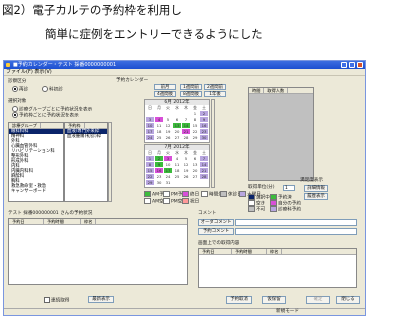 The image size is (394, 317). I want to click on close-window-button, so click(360, 65).